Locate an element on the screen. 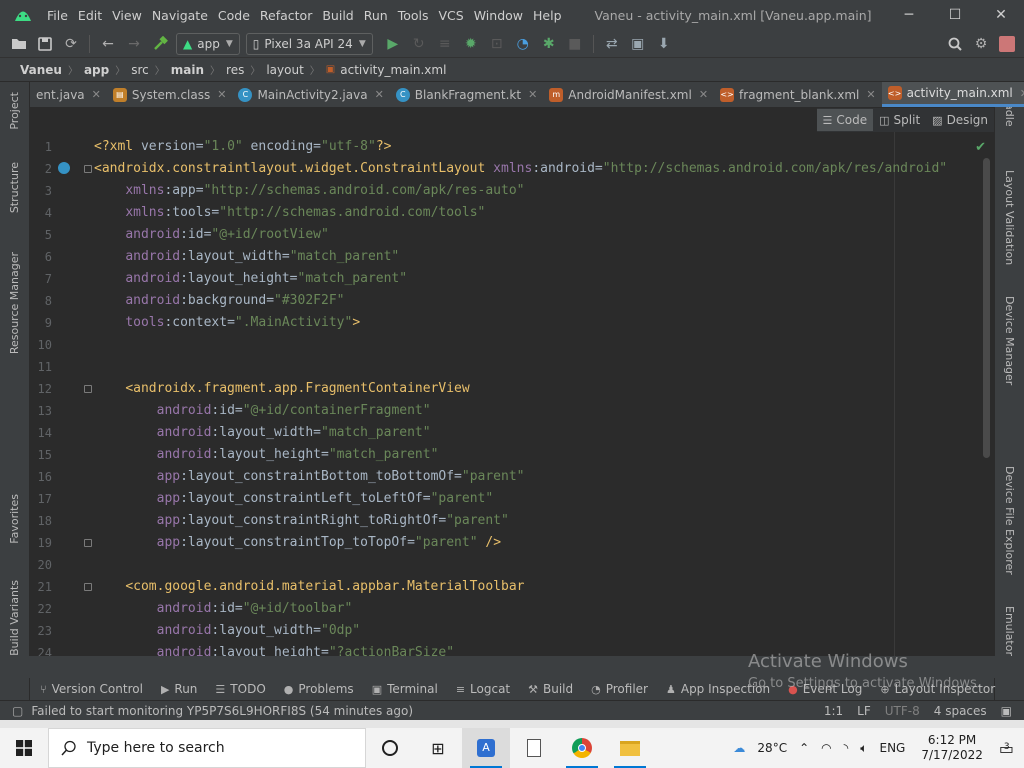  tool-tab-todo: ☰ TODO is located at coordinates (240, 689).